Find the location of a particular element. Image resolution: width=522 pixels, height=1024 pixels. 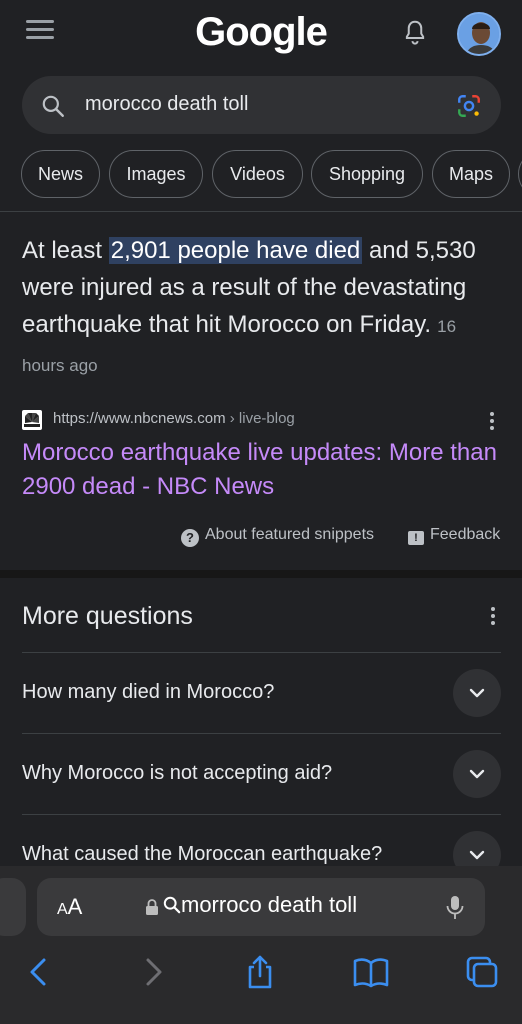

notifications-bell-icon is located at coordinates (415, 33).